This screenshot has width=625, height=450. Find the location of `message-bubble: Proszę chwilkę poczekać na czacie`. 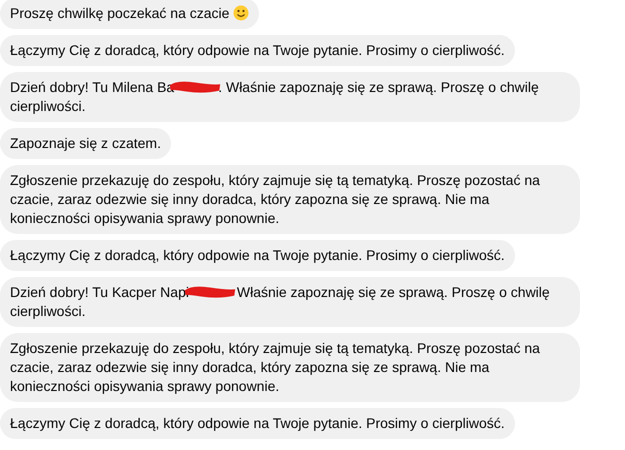

message-bubble: Proszę chwilkę poczekać na czacie is located at coordinates (130, 14).